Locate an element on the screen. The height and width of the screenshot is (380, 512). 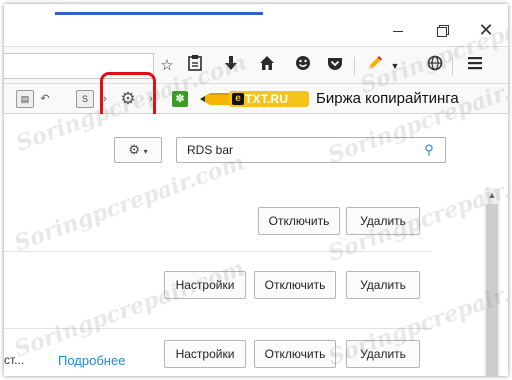
overflow-icon: › is located at coordinates (151, 99).